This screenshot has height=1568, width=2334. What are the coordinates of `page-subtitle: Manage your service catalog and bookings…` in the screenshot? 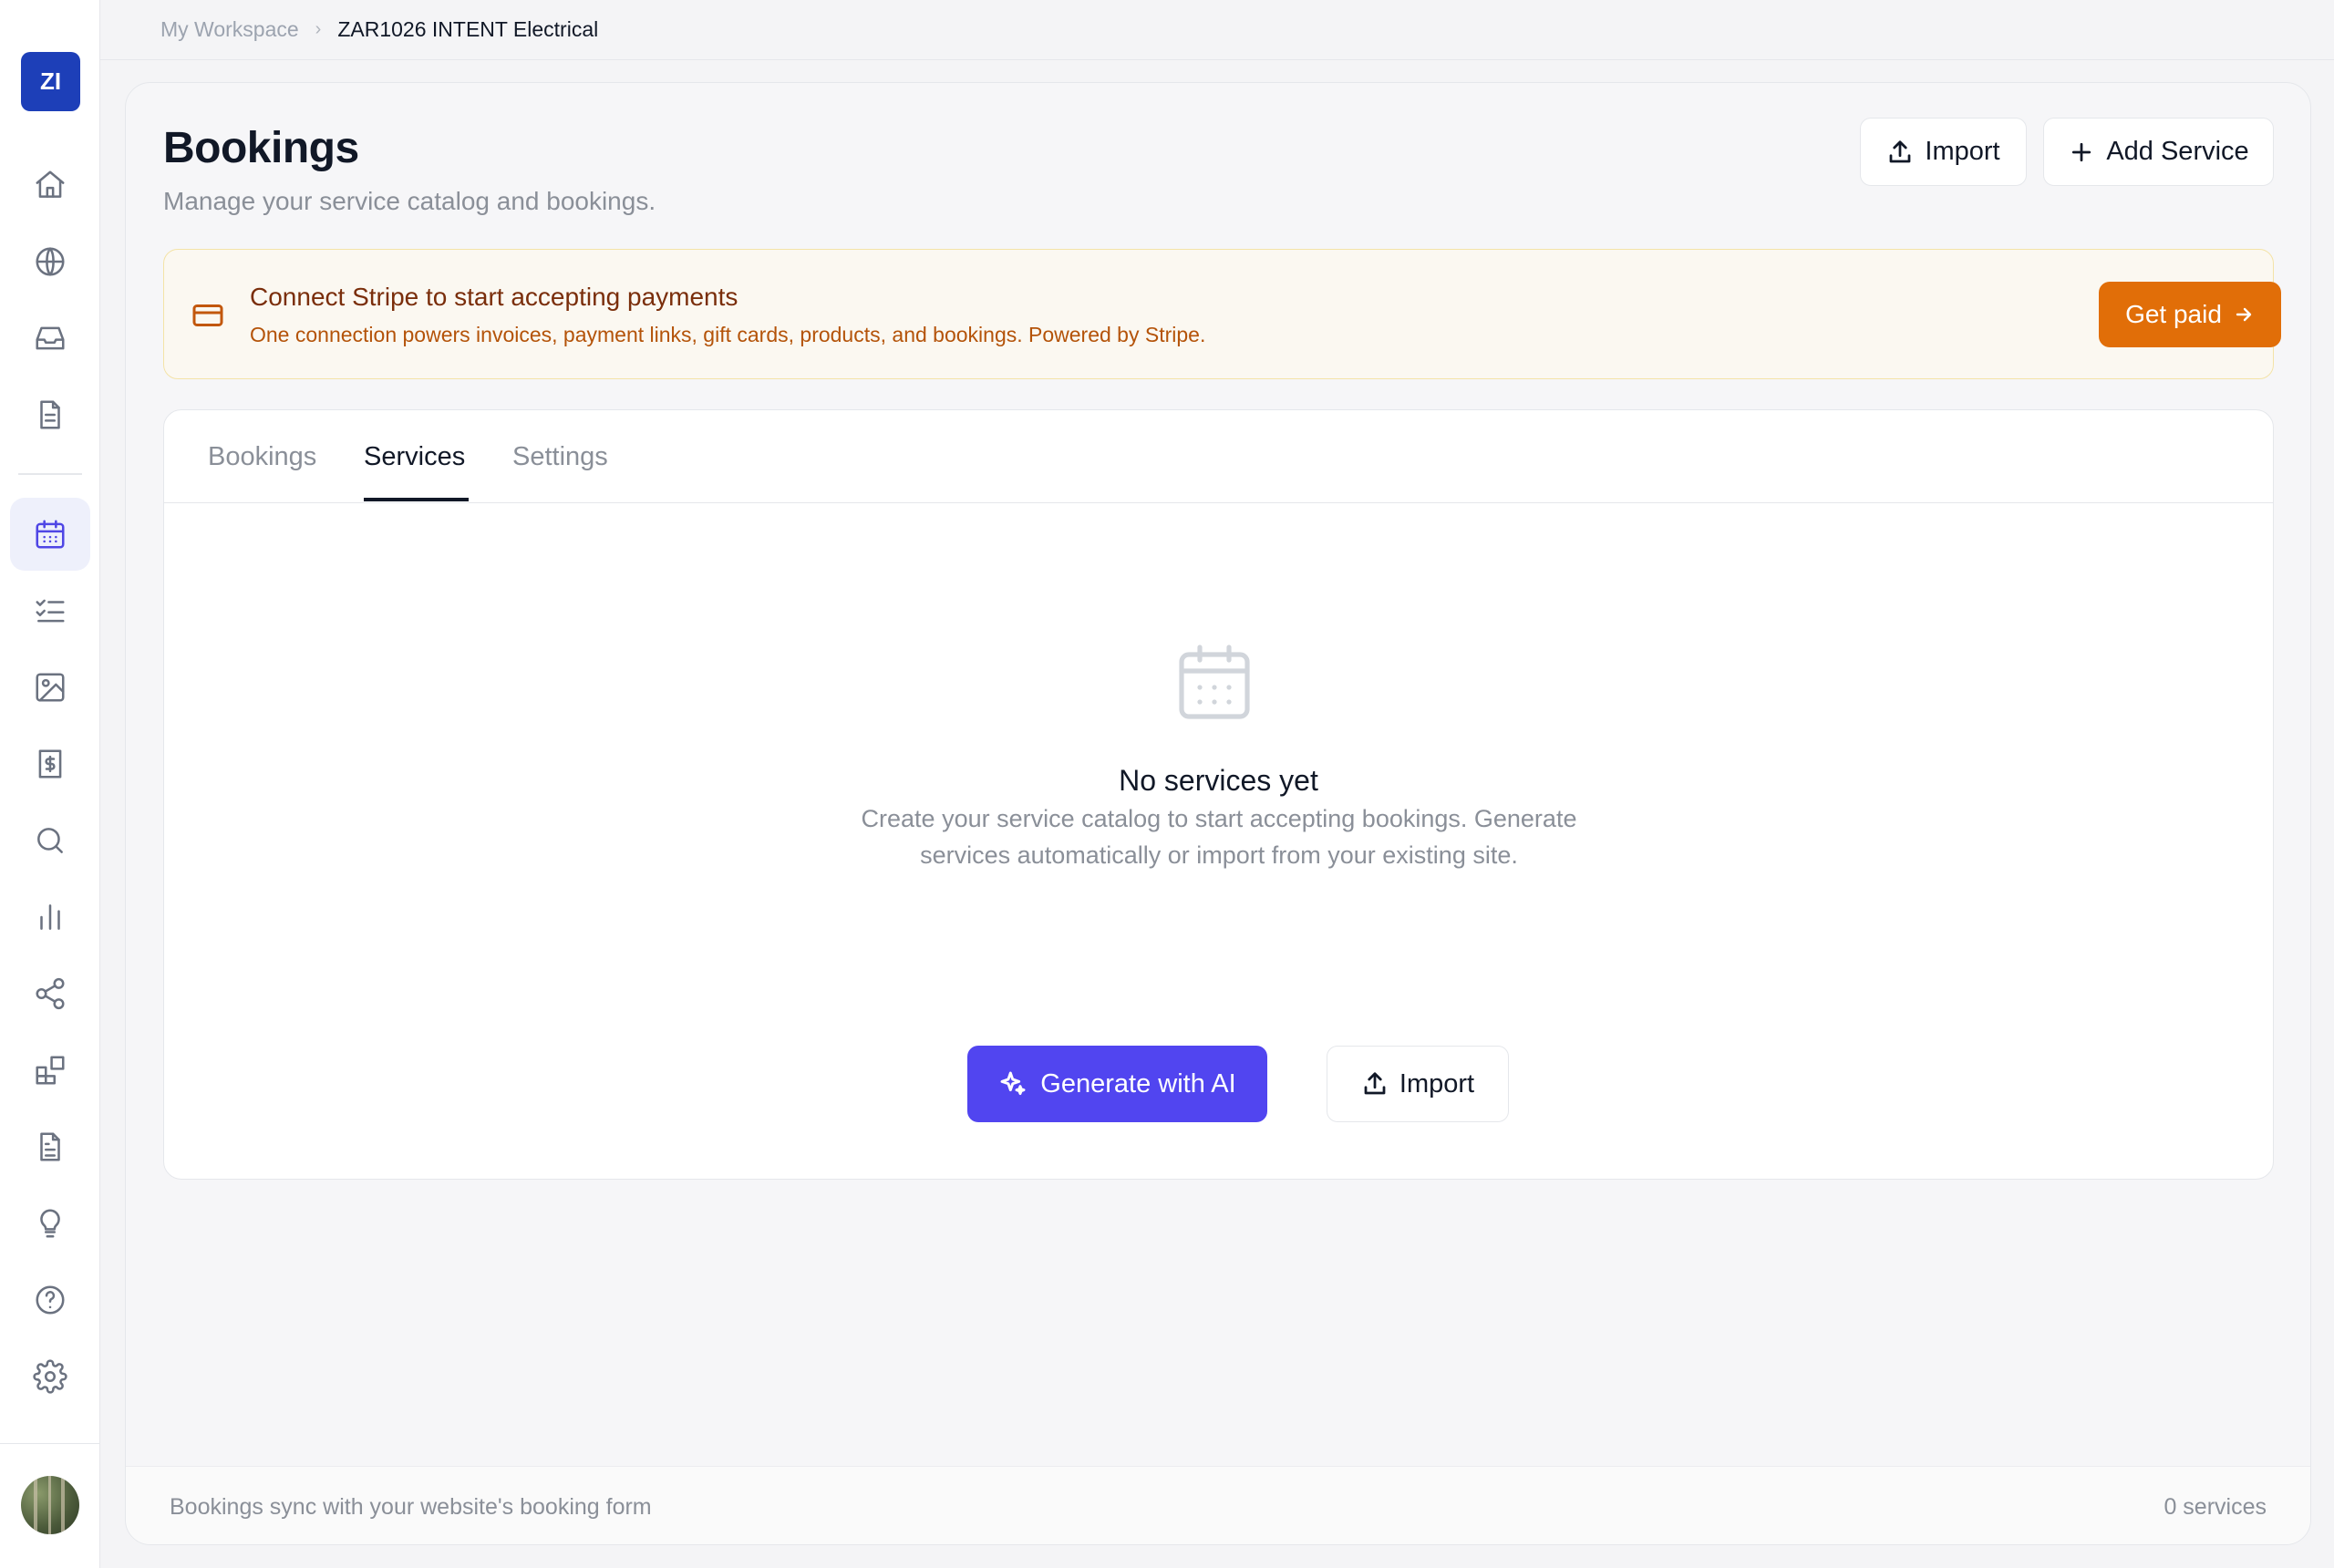 It's located at (409, 201).